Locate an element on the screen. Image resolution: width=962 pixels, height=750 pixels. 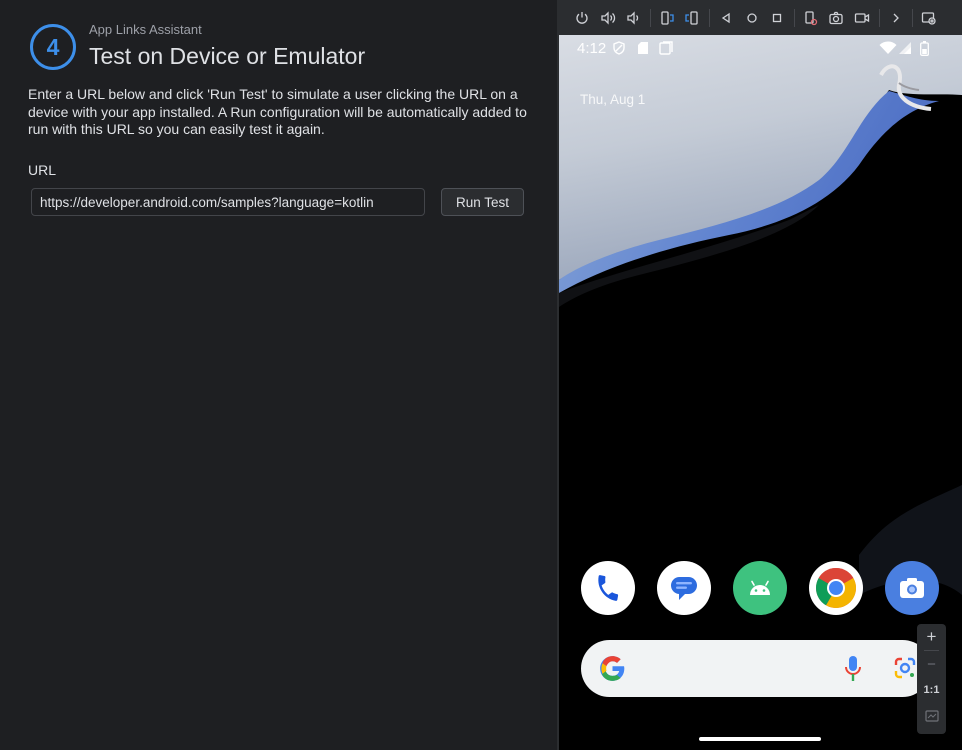
messages-app-icon is located at coordinates (684, 588).